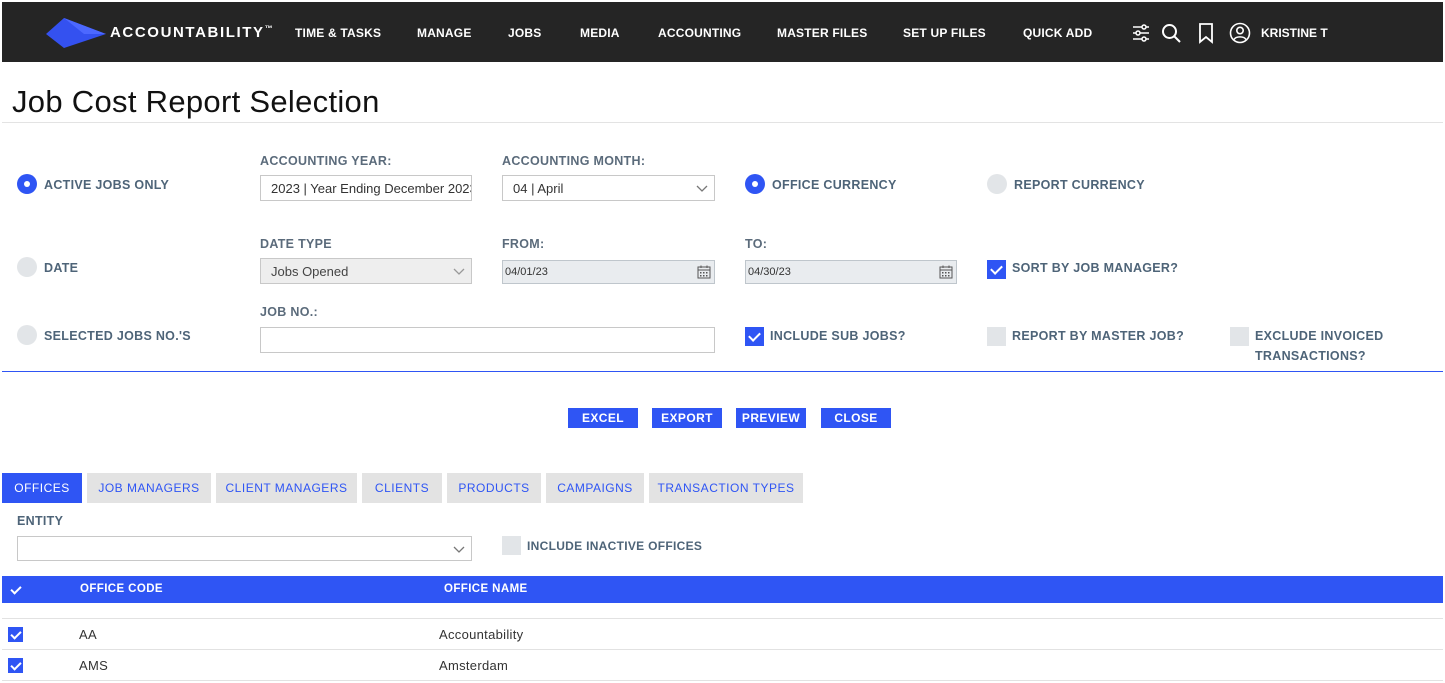 Image resolution: width=1445 pixels, height=683 pixels. Describe the element at coordinates (1098, 336) in the screenshot. I see `report-by-master-job-label: REPORT BY MASTER JOB?` at that location.